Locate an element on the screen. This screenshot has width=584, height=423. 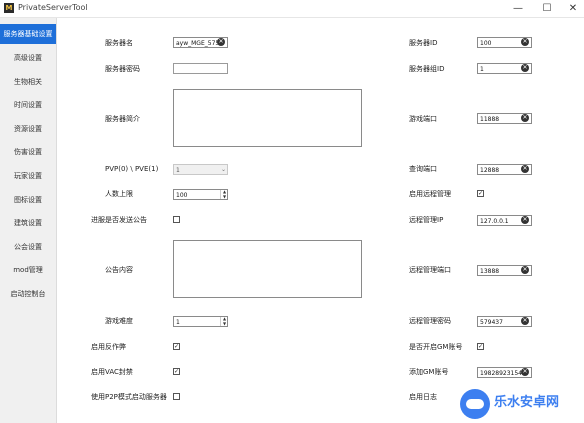
anti-cheat-label: 启用反作弊 is located at coordinates (108, 347).